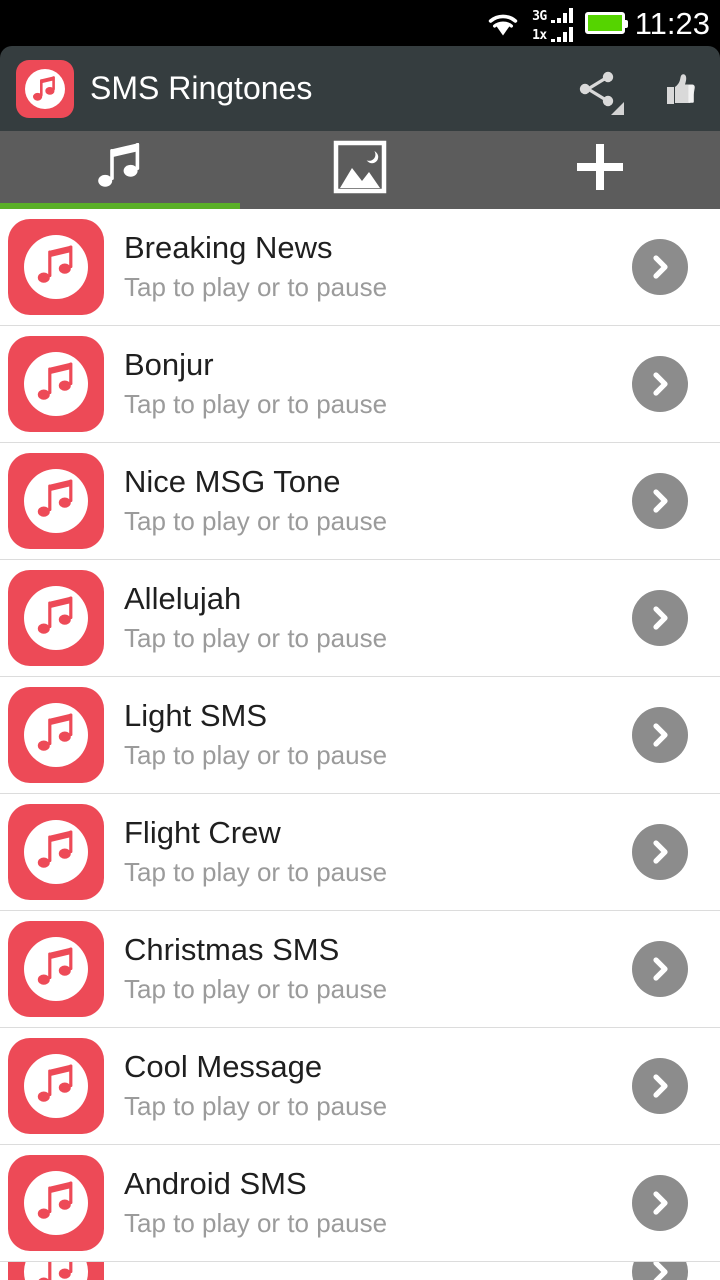 The image size is (720, 1280). What do you see at coordinates (183, 598) in the screenshot?
I see `ringtone-title: Allelujah` at bounding box center [183, 598].